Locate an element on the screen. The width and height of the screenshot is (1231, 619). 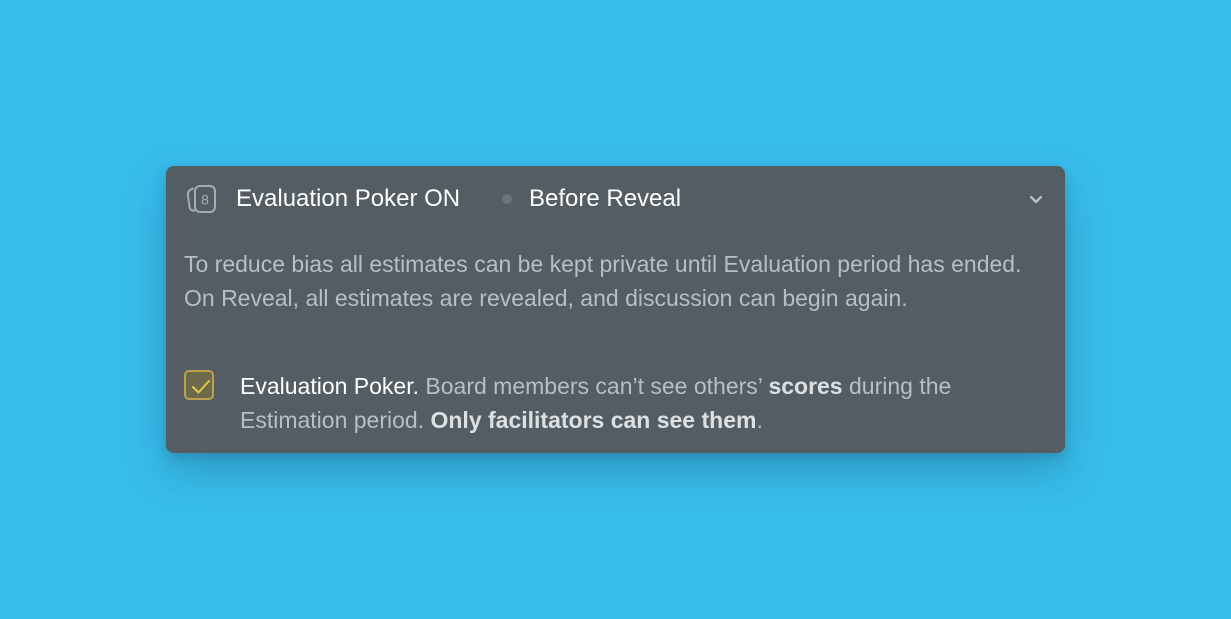
option-text-bold: scores is located at coordinates (805, 386).